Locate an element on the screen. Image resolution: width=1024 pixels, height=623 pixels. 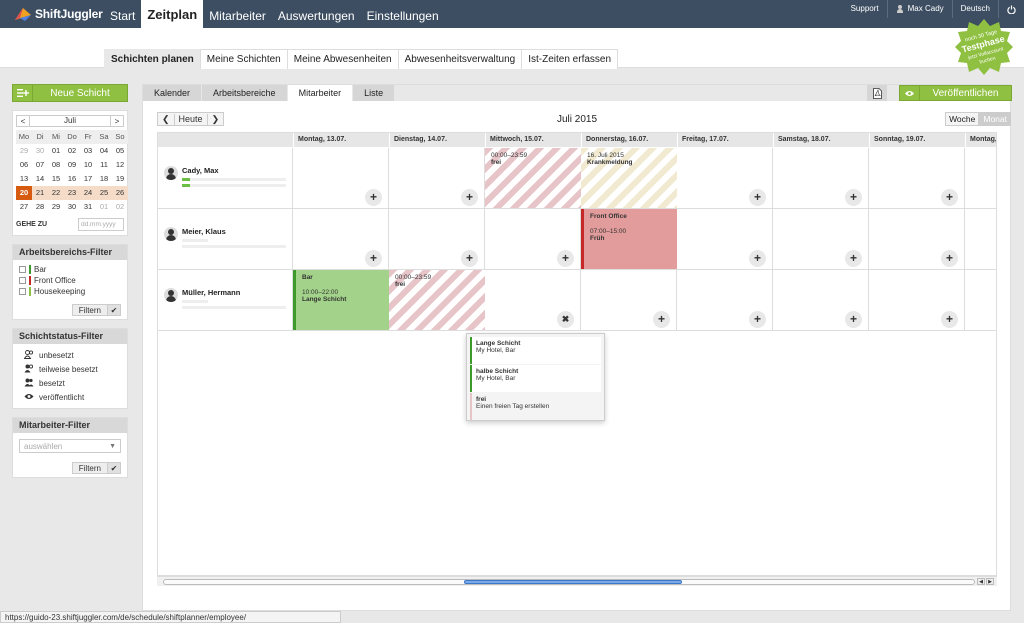
area-filter-housekeeping: Housekeeping is located at coordinates (70, 291).